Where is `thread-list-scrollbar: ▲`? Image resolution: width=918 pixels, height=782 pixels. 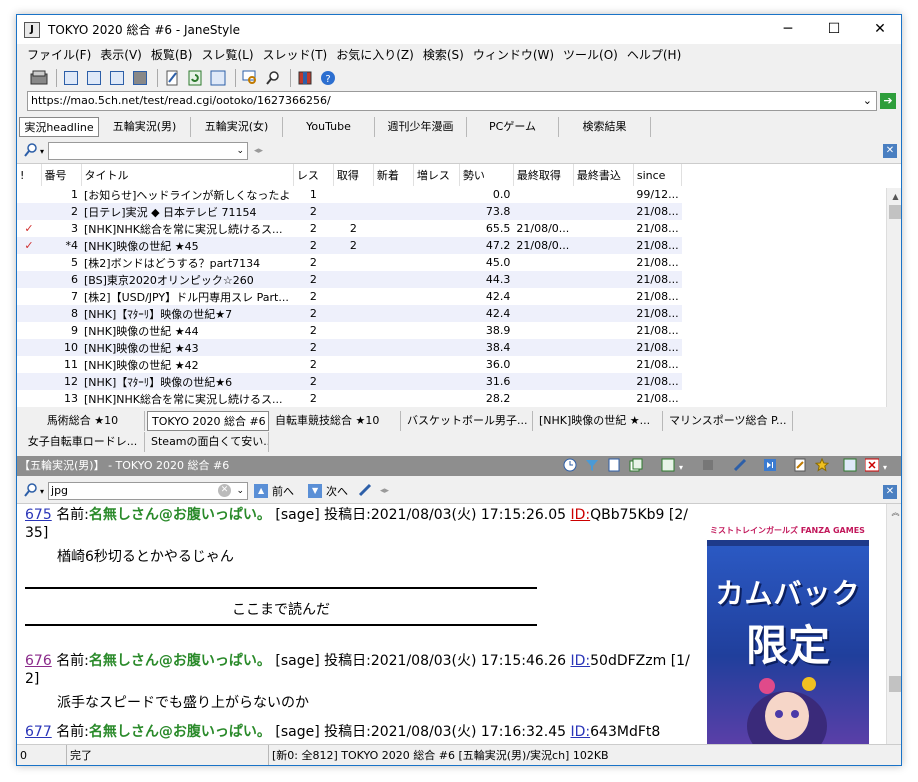
thread-list-scrollbar: ▲ is located at coordinates (893, 297).